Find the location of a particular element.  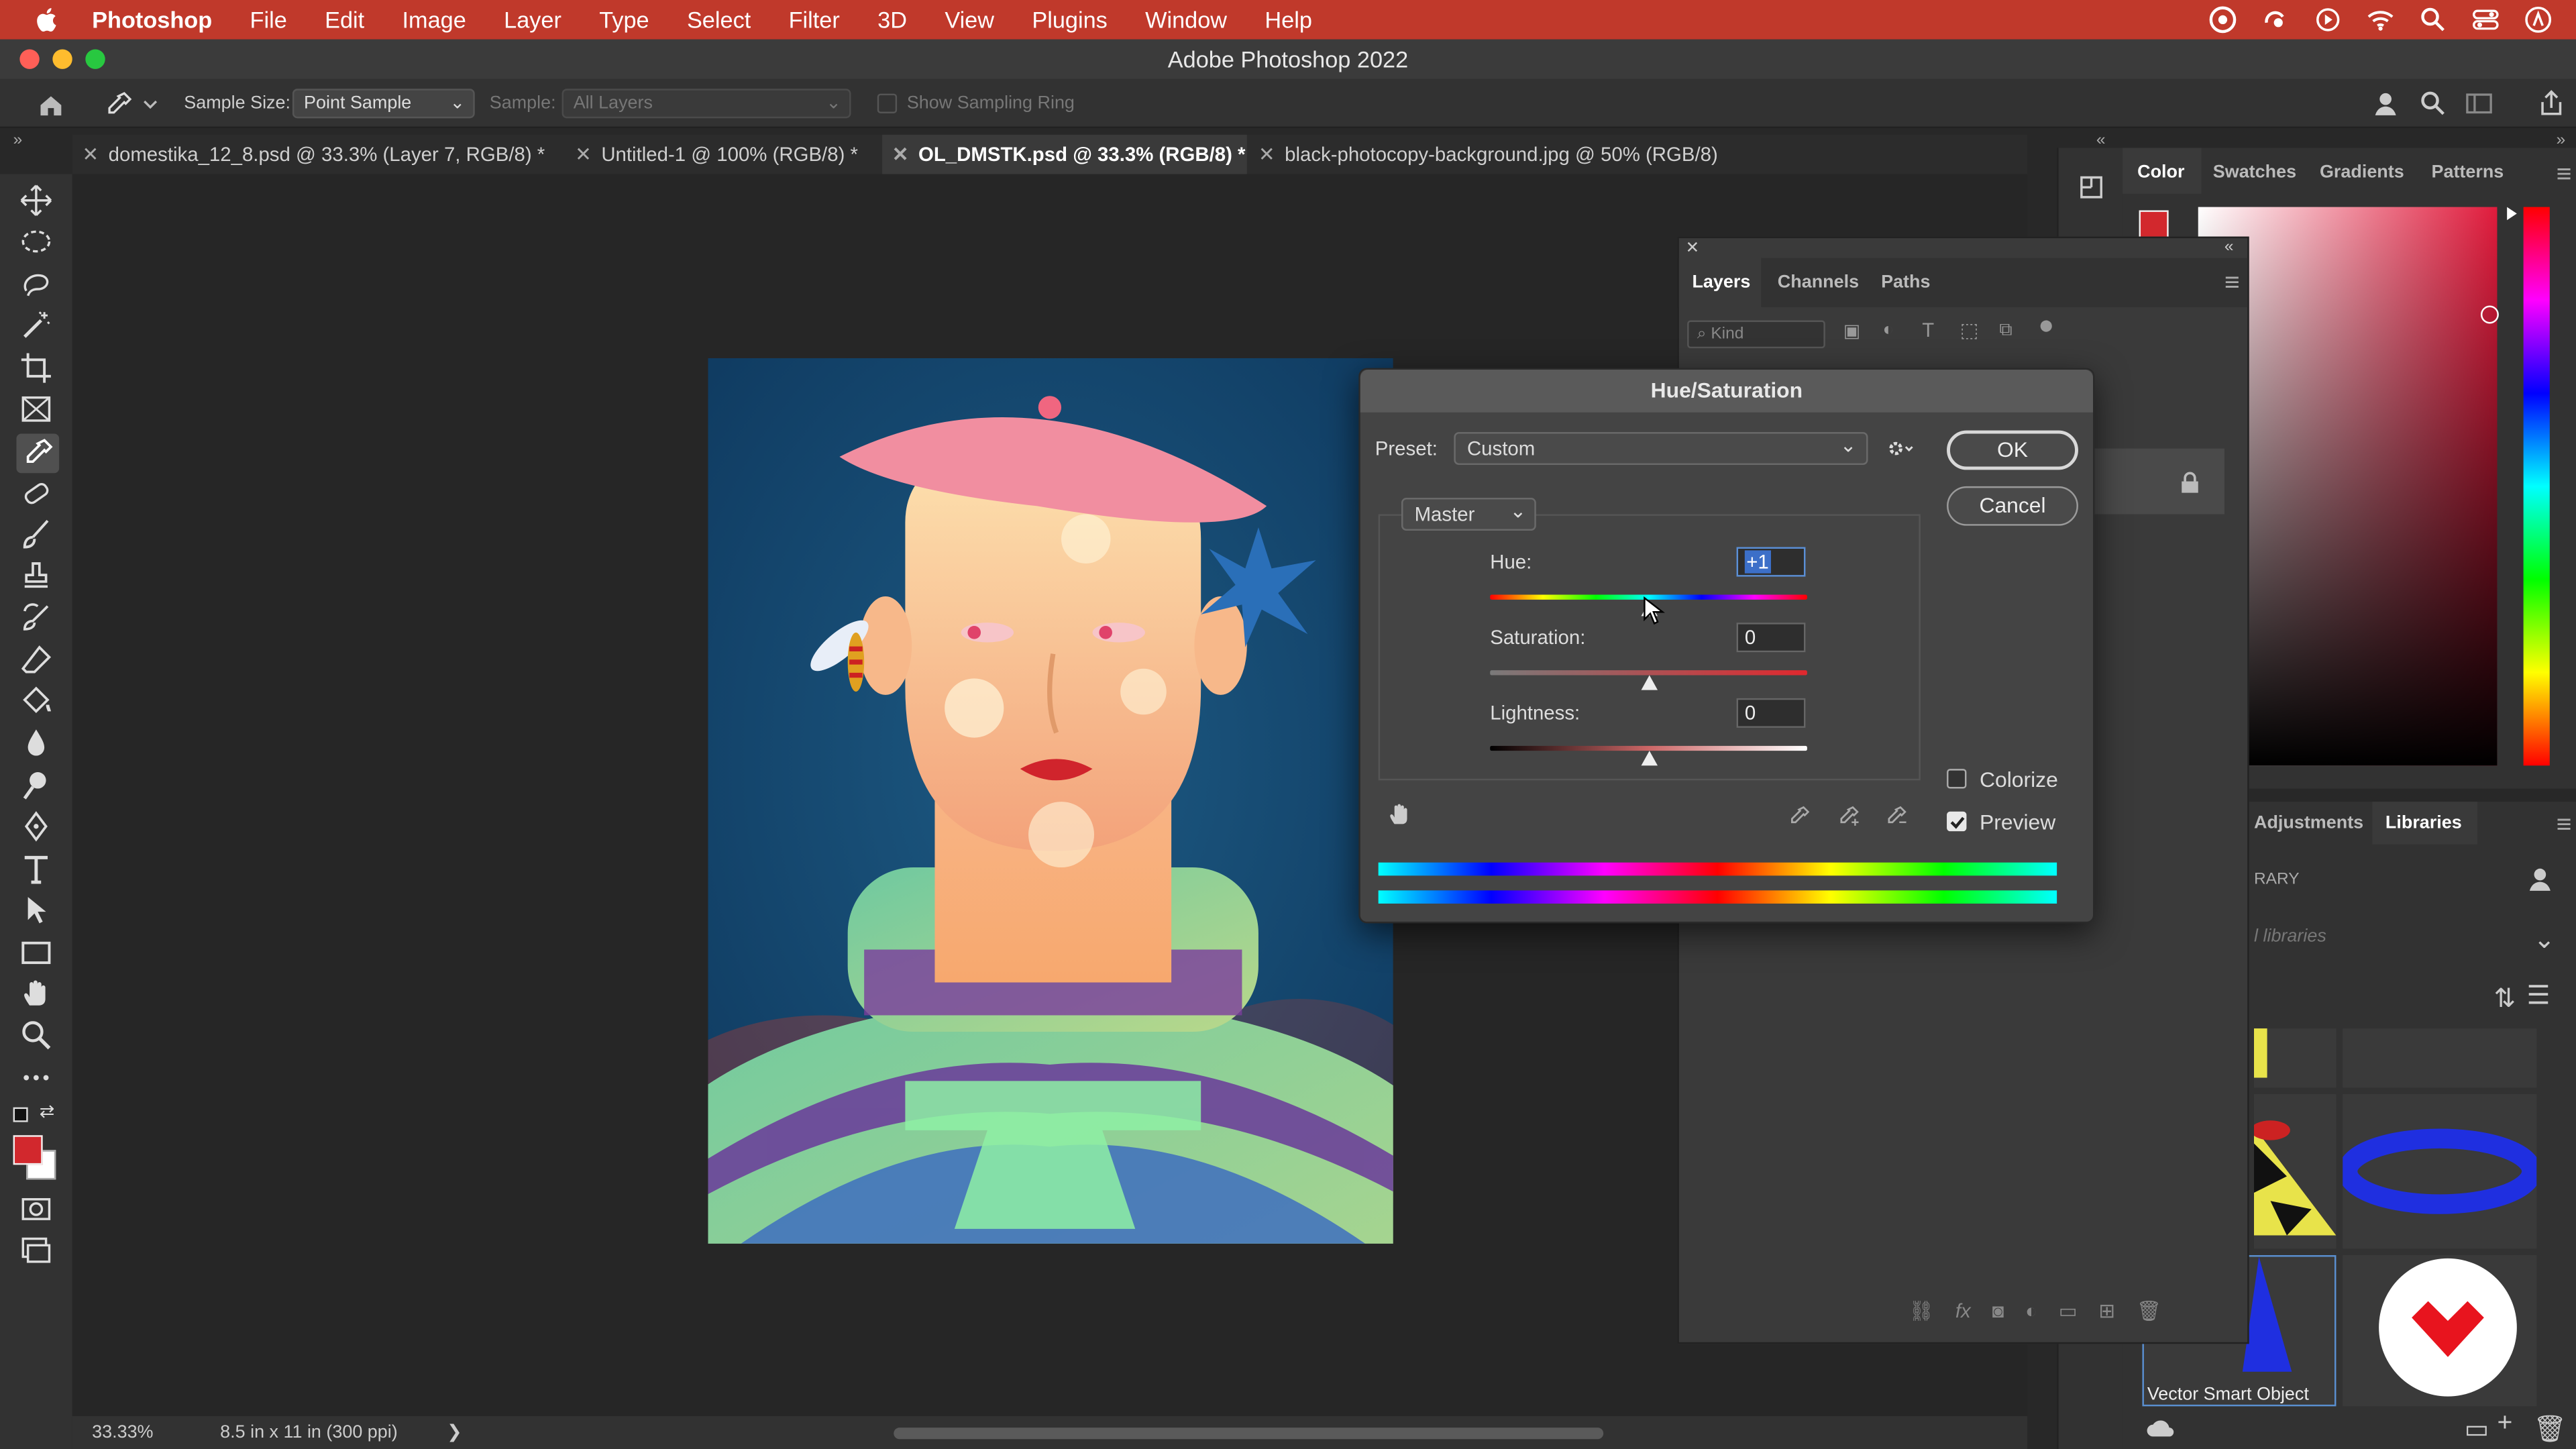

saturation-input: 0 is located at coordinates (1771, 638).